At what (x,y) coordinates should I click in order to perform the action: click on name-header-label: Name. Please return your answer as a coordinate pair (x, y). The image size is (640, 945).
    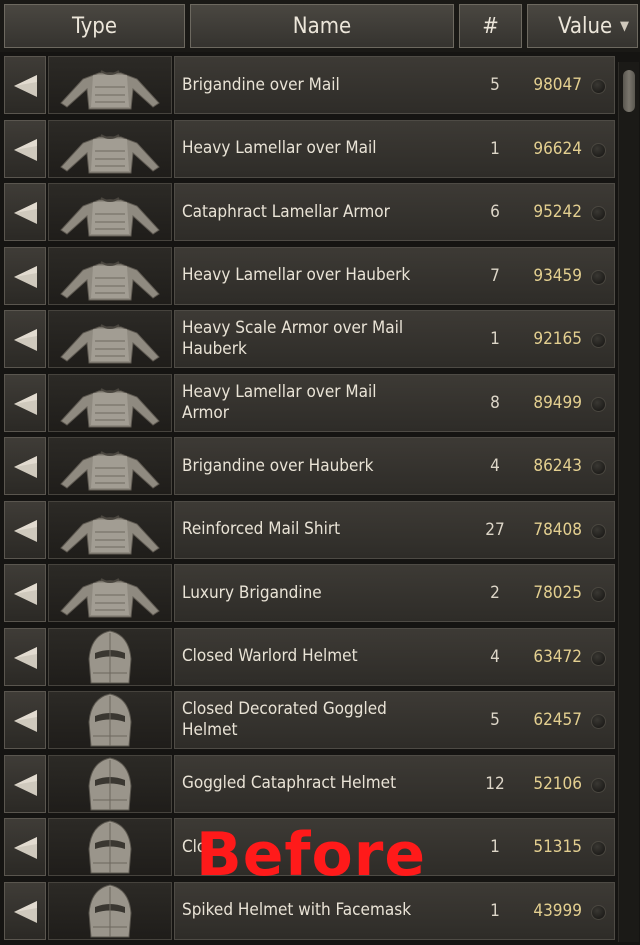
    Looking at the image, I should click on (322, 26).